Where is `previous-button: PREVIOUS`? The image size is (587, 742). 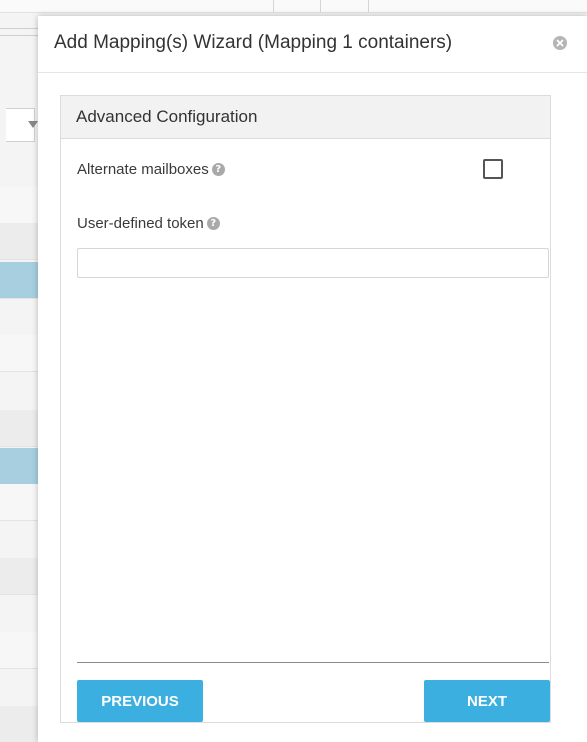 previous-button: PREVIOUS is located at coordinates (140, 701).